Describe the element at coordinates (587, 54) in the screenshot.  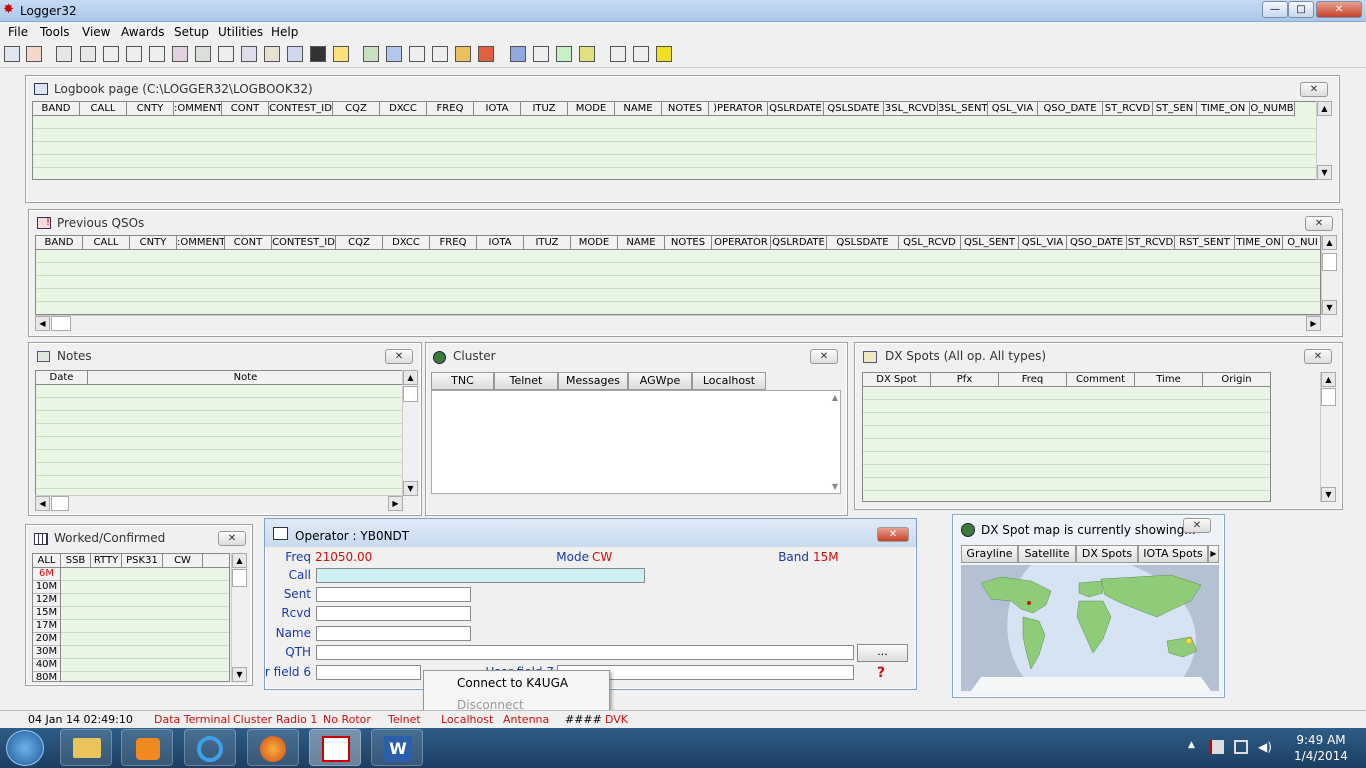
I see `cd-icon` at that location.